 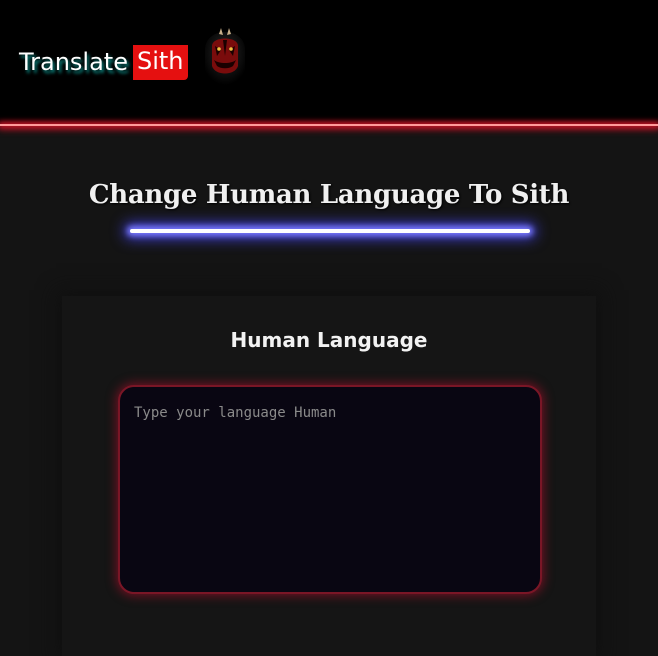 I want to click on lightsaber-divider, so click(x=330, y=231).